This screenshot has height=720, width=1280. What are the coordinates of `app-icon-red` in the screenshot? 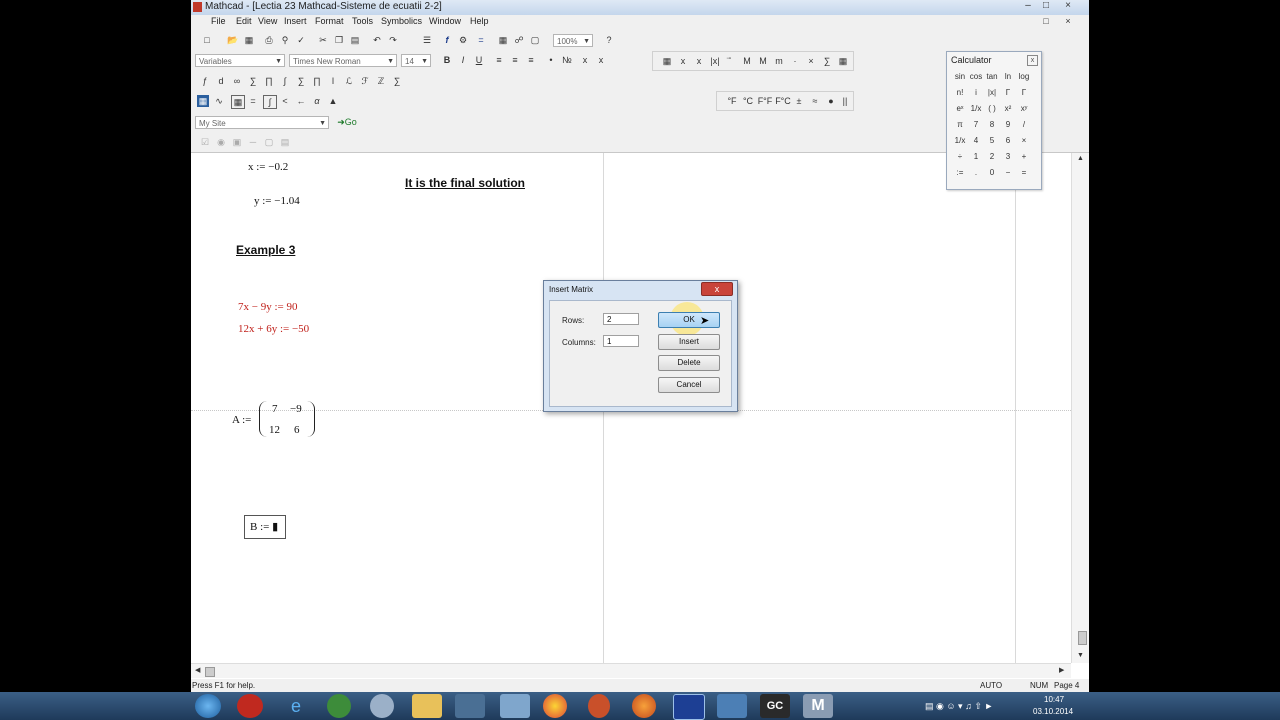 It's located at (599, 706).